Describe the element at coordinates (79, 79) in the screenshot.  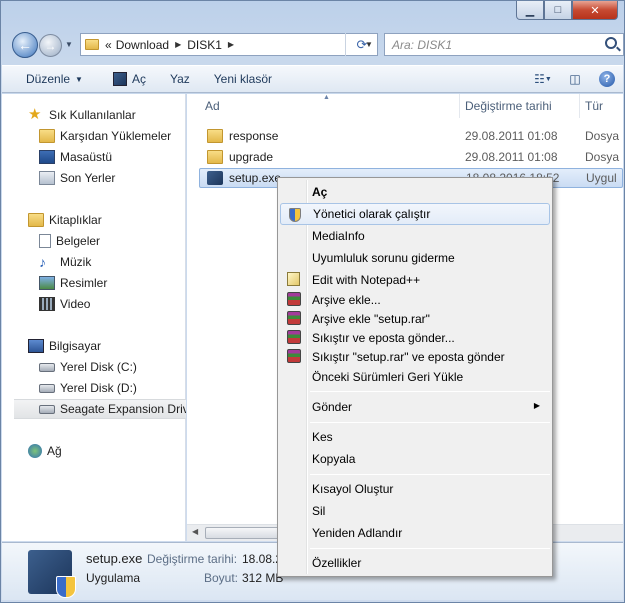
I see `dropdown-arrow-icon: ▼` at that location.